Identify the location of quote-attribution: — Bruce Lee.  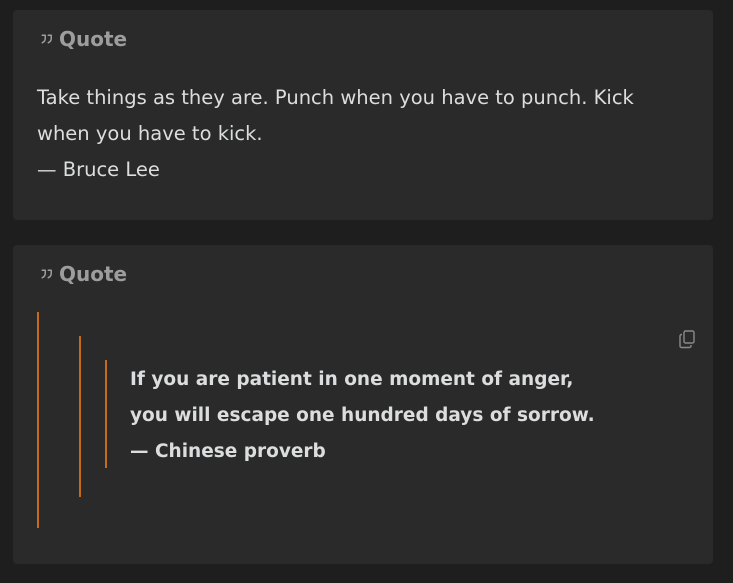
(98, 169).